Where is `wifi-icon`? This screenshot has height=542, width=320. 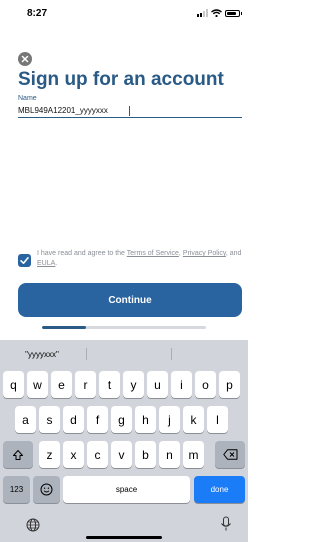
wifi-icon is located at coordinates (216, 13).